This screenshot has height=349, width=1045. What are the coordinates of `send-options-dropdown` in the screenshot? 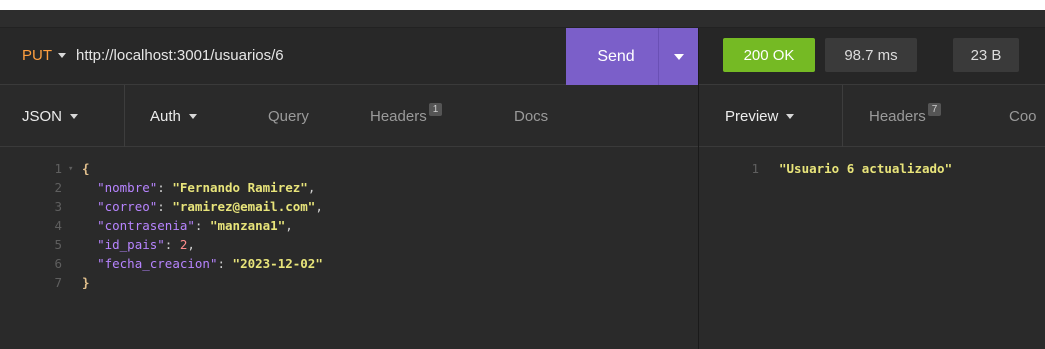 It's located at (678, 56).